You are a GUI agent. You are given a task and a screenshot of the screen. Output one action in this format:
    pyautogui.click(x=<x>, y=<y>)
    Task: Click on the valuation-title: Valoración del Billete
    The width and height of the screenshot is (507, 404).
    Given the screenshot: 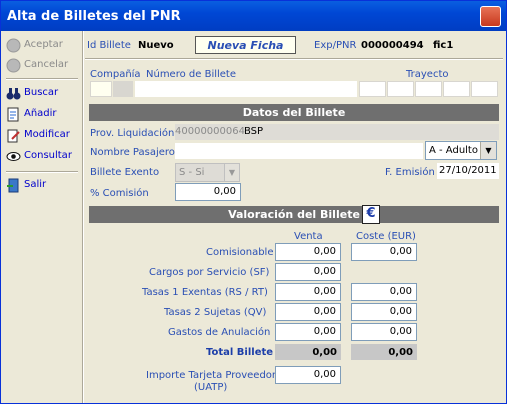 What is the action you would take?
    pyautogui.click(x=294, y=214)
    